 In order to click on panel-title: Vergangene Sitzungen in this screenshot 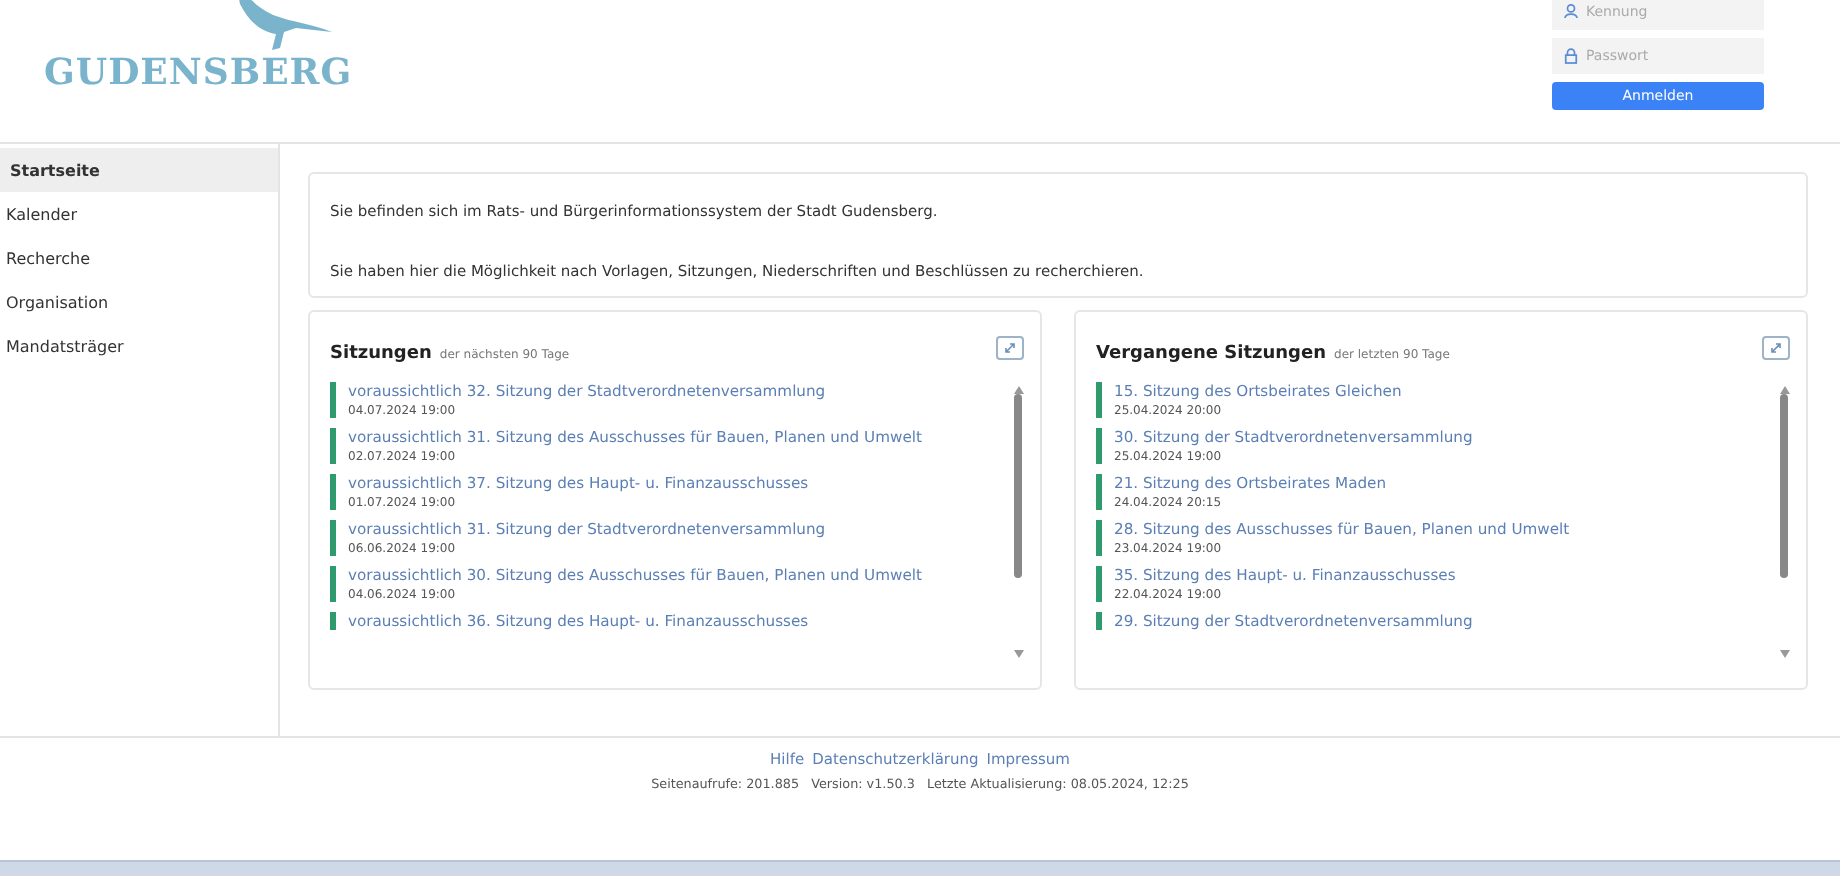, I will do `click(1211, 354)`.